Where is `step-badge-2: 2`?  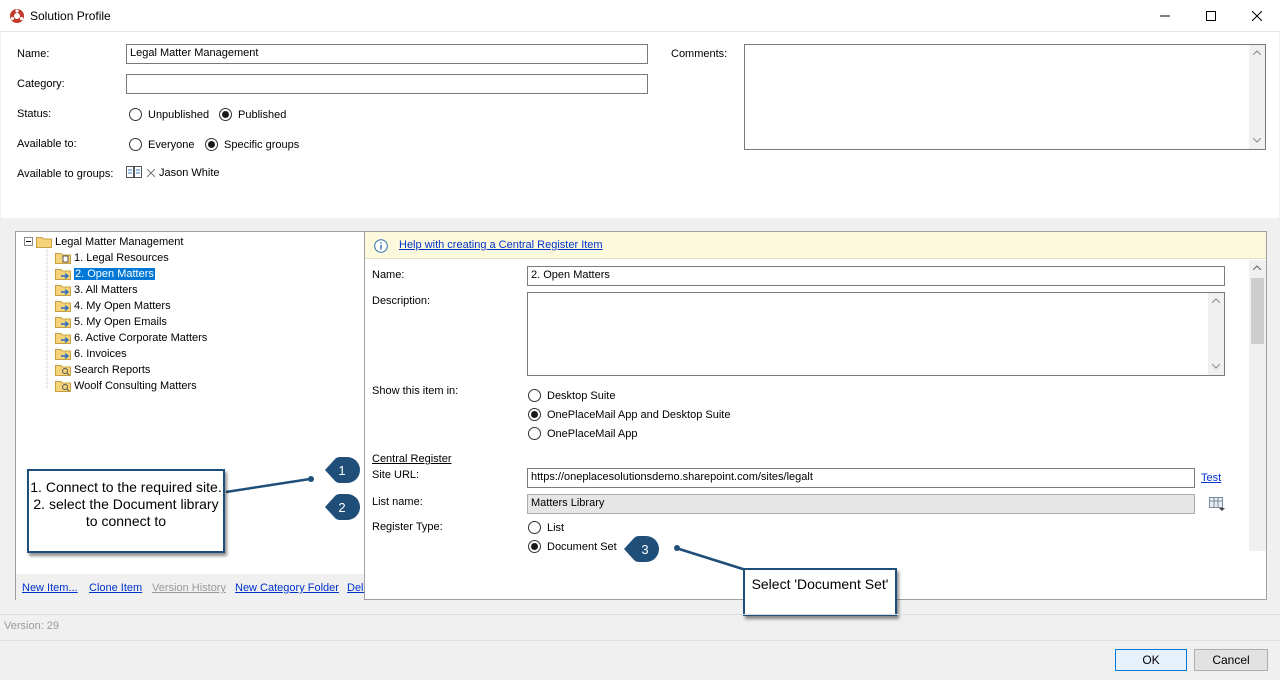
step-badge-2: 2 is located at coordinates (342, 507).